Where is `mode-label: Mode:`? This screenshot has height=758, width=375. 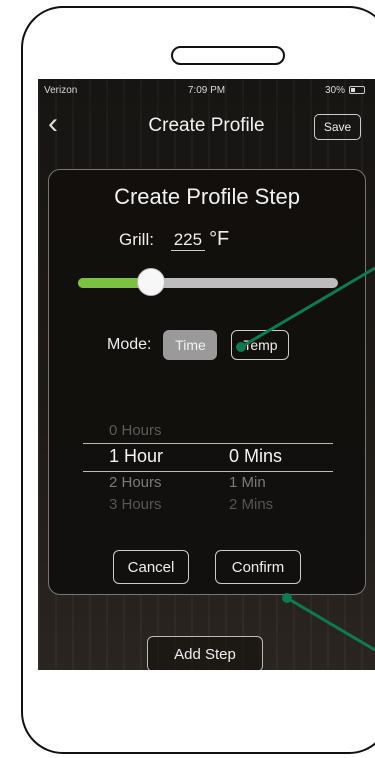 mode-label: Mode: is located at coordinates (129, 344).